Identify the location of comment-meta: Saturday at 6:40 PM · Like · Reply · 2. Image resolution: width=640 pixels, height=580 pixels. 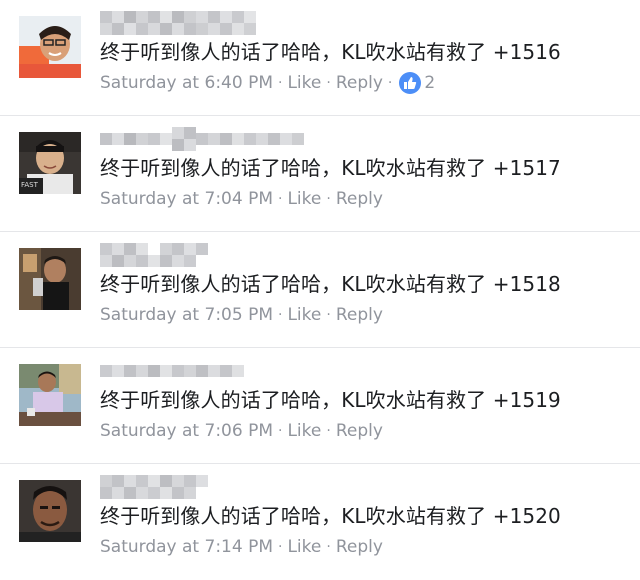
(267, 83).